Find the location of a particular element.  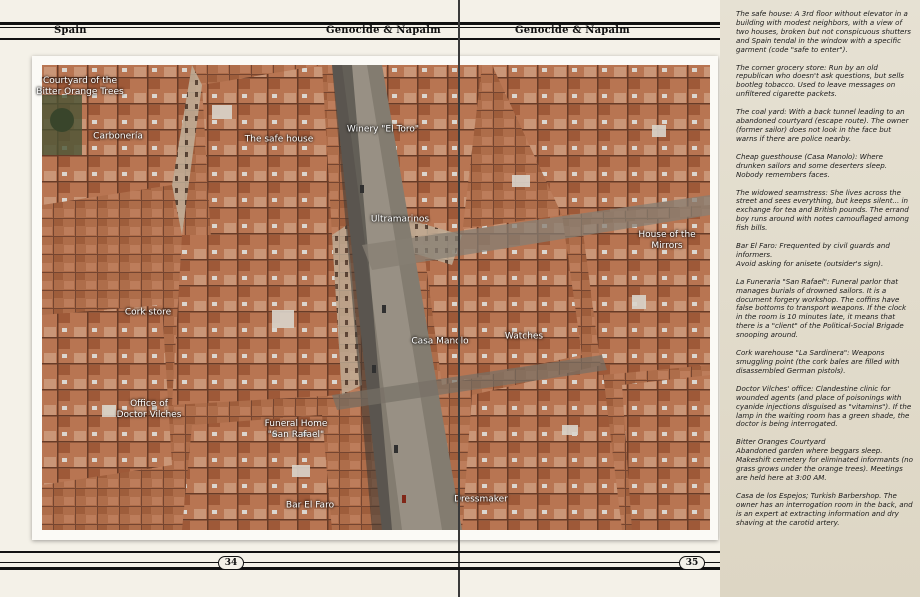

map-label-house-of-mirrors: House of the Mirrors is located at coordinates (667, 240).